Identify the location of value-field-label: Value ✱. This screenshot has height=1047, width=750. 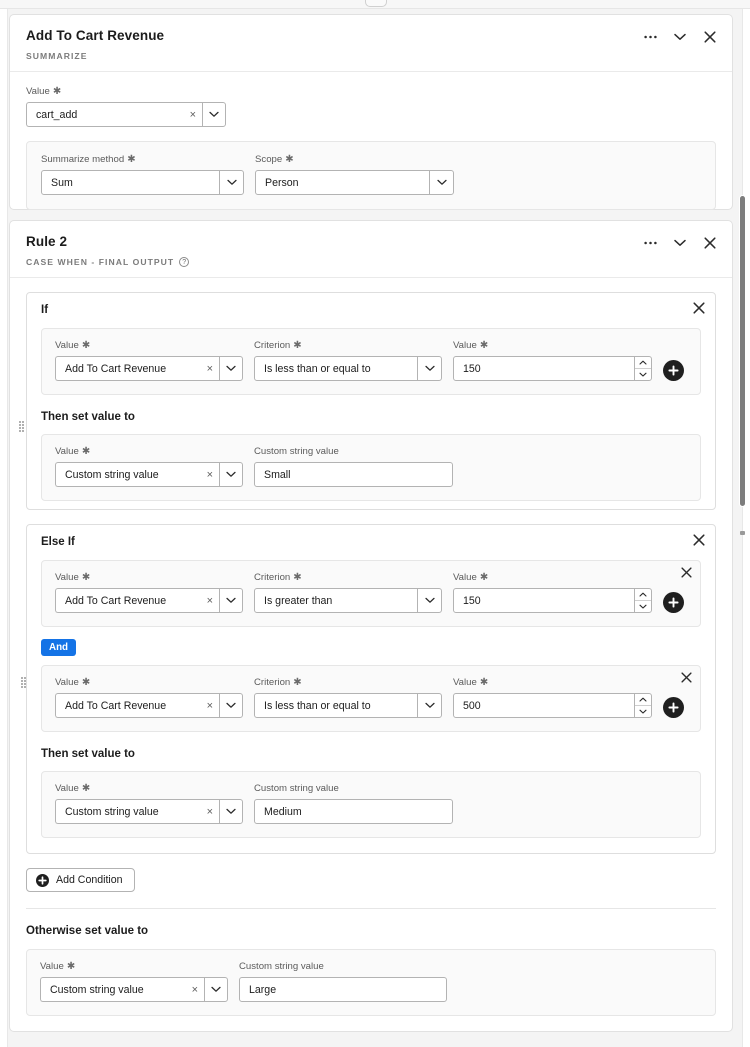
(126, 91).